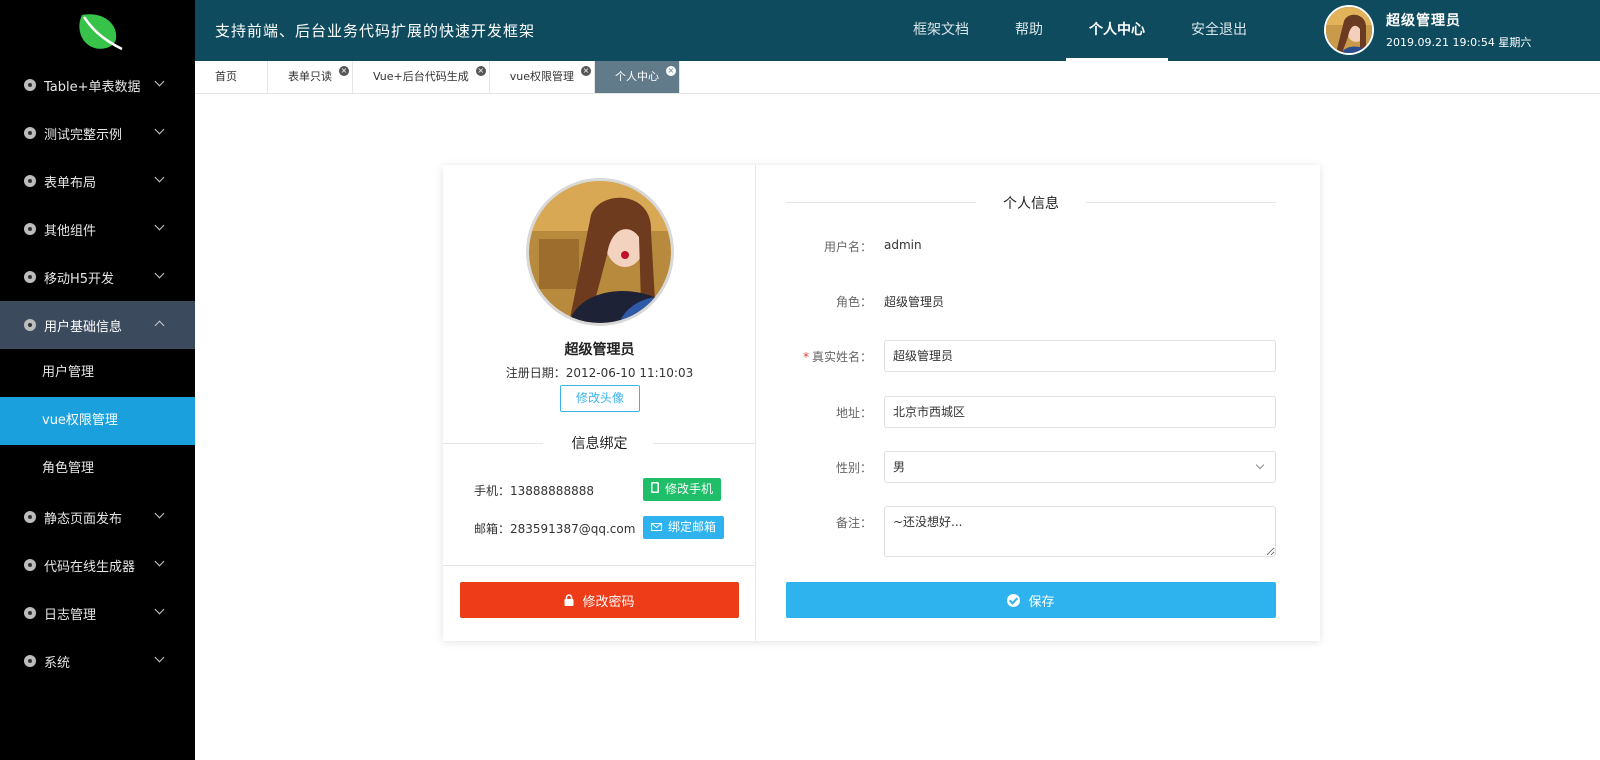 The height and width of the screenshot is (760, 1600). What do you see at coordinates (97, 277) in the screenshot?
I see `sidebar-item-mobile: 移动H5开发` at bounding box center [97, 277].